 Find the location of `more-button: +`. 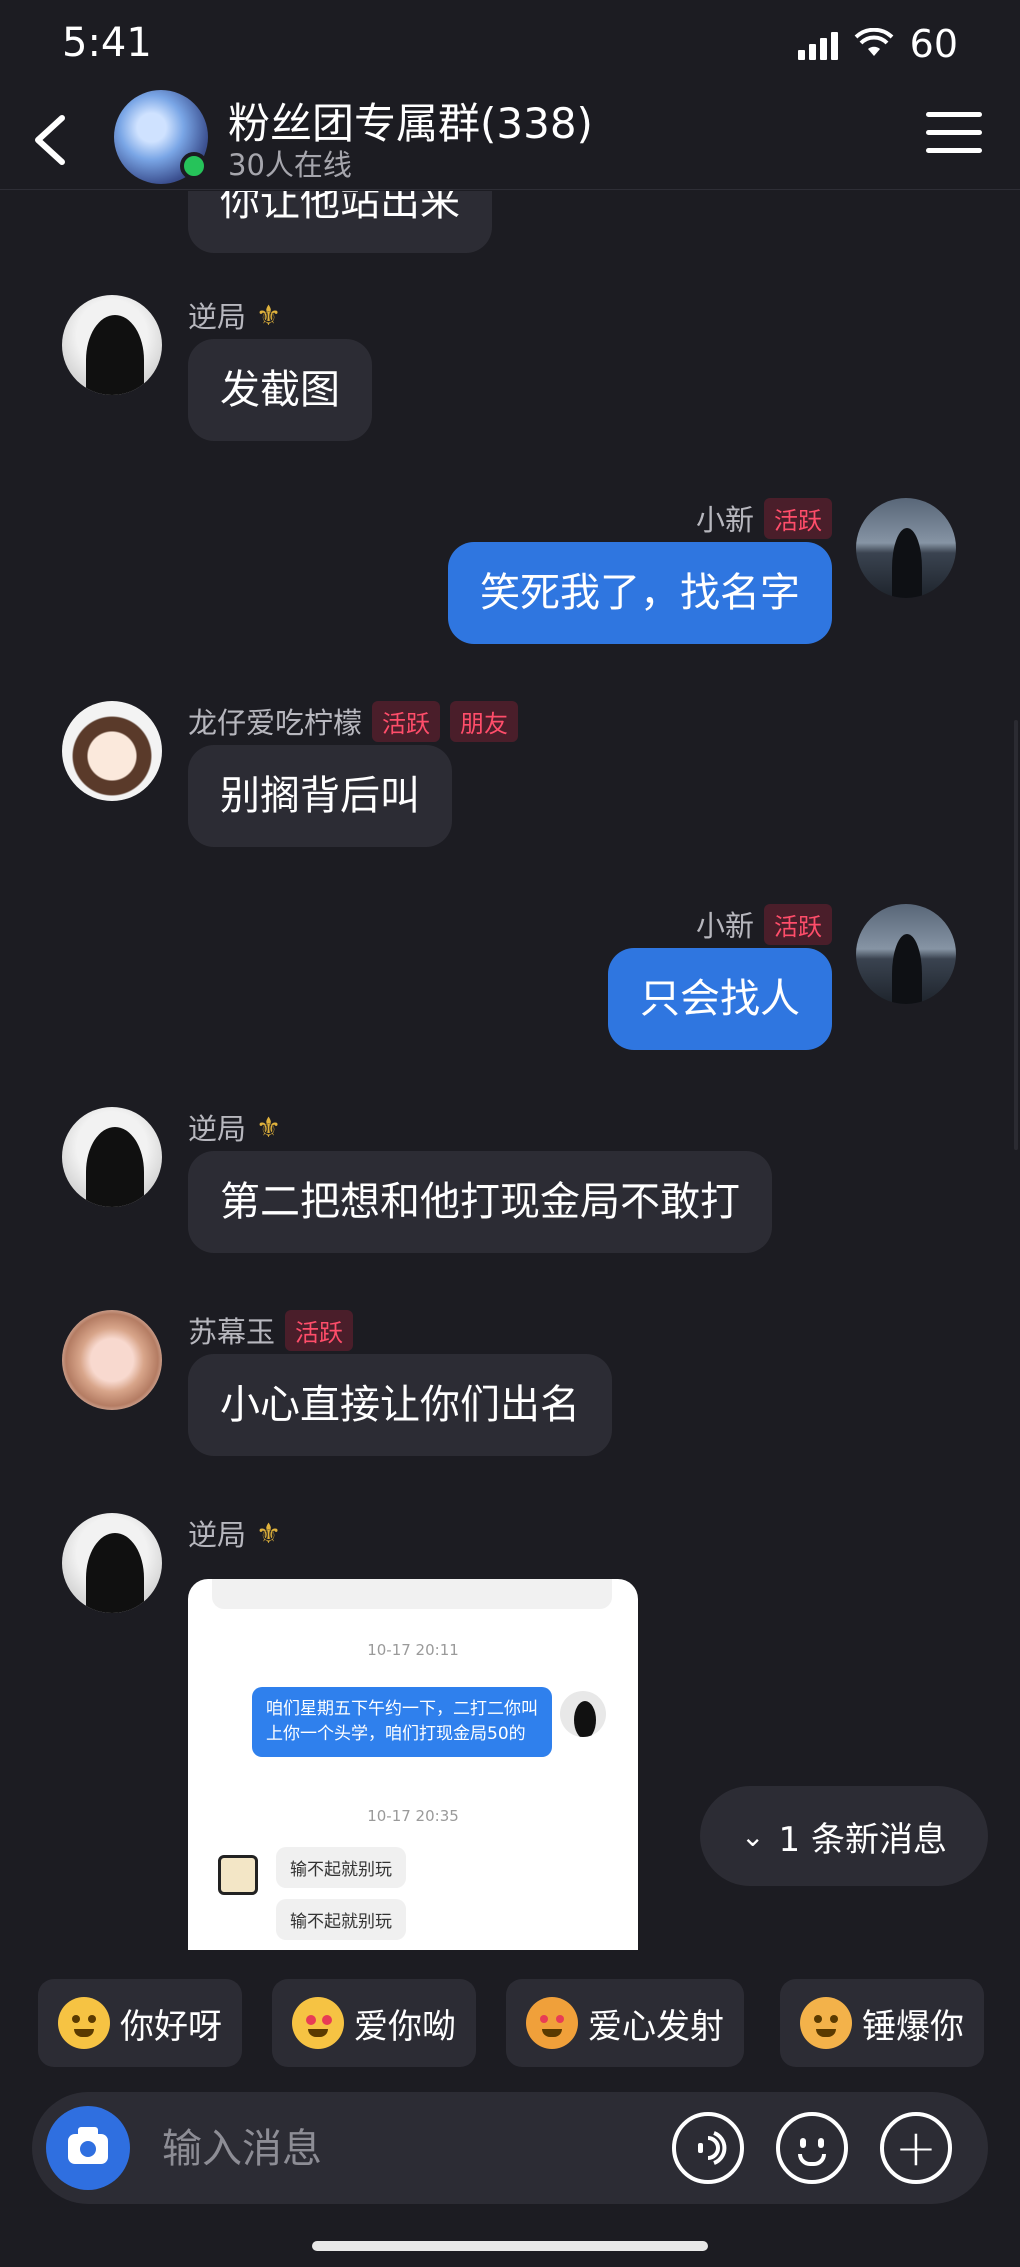

more-button: + is located at coordinates (916, 2148).